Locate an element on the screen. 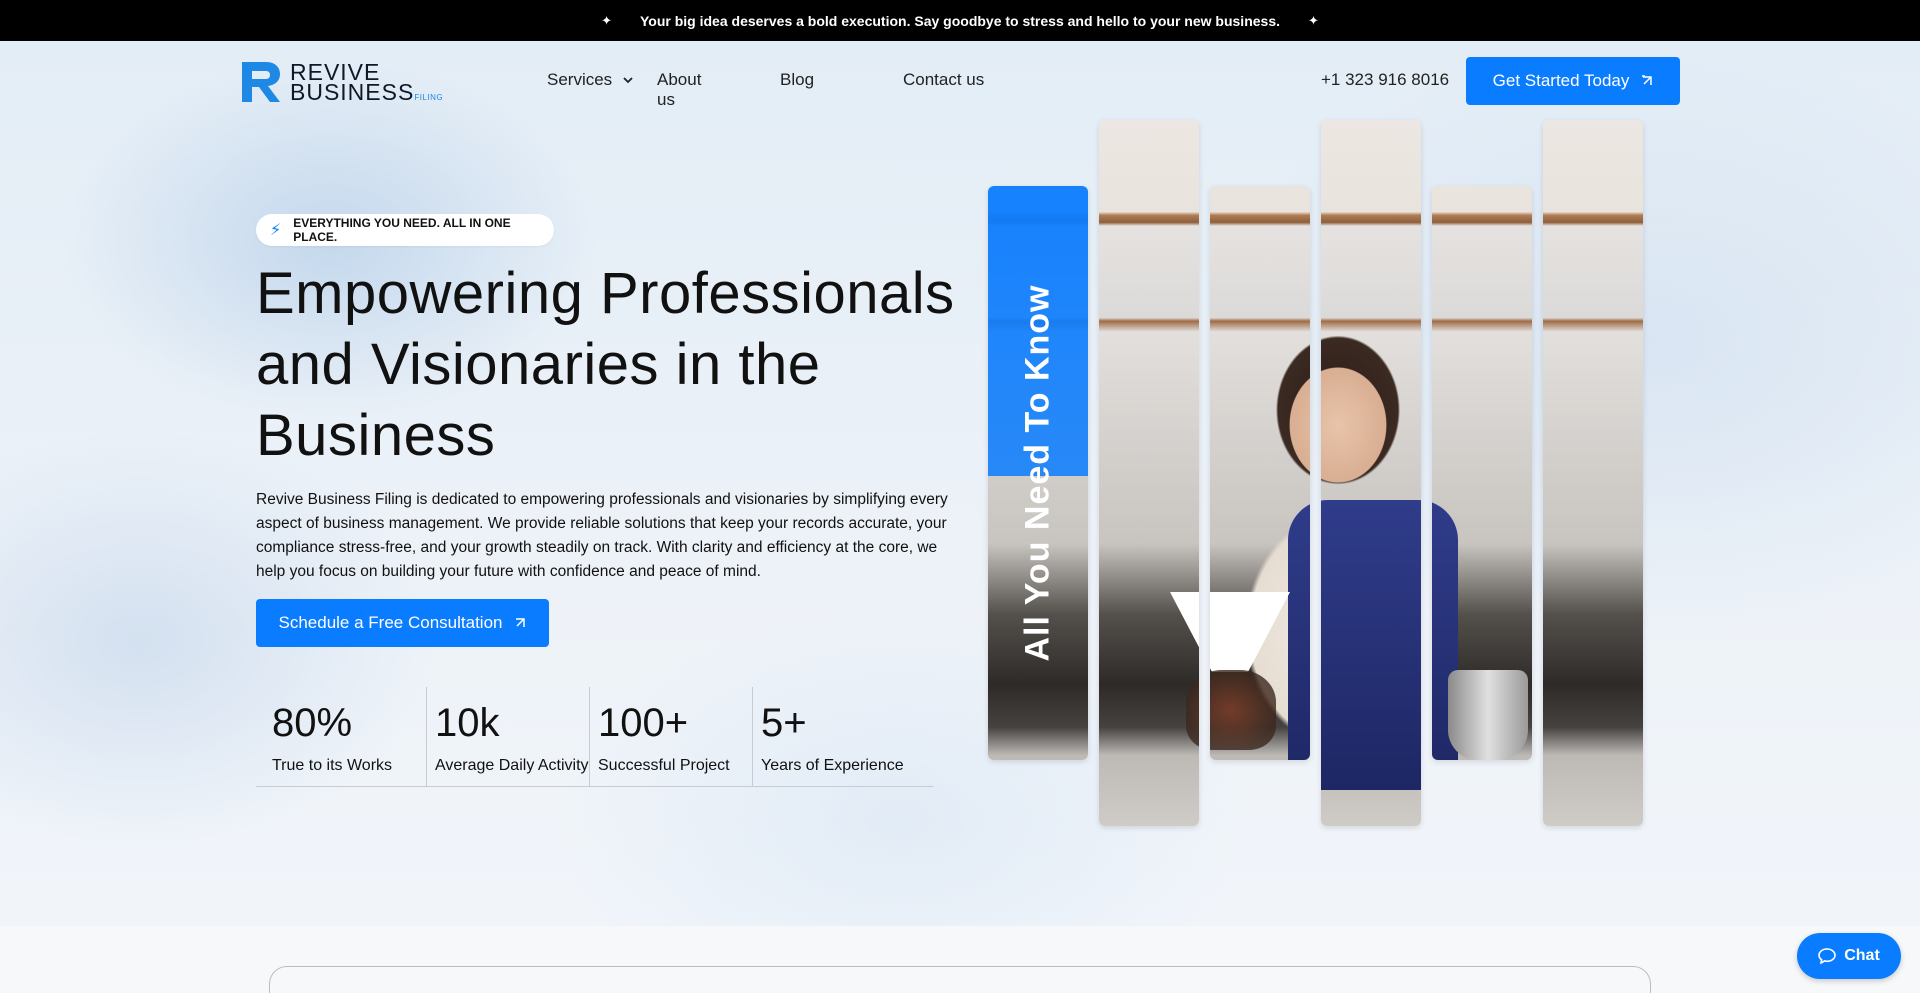  stat-label: Average Daily Activity is located at coordinates (512, 765).